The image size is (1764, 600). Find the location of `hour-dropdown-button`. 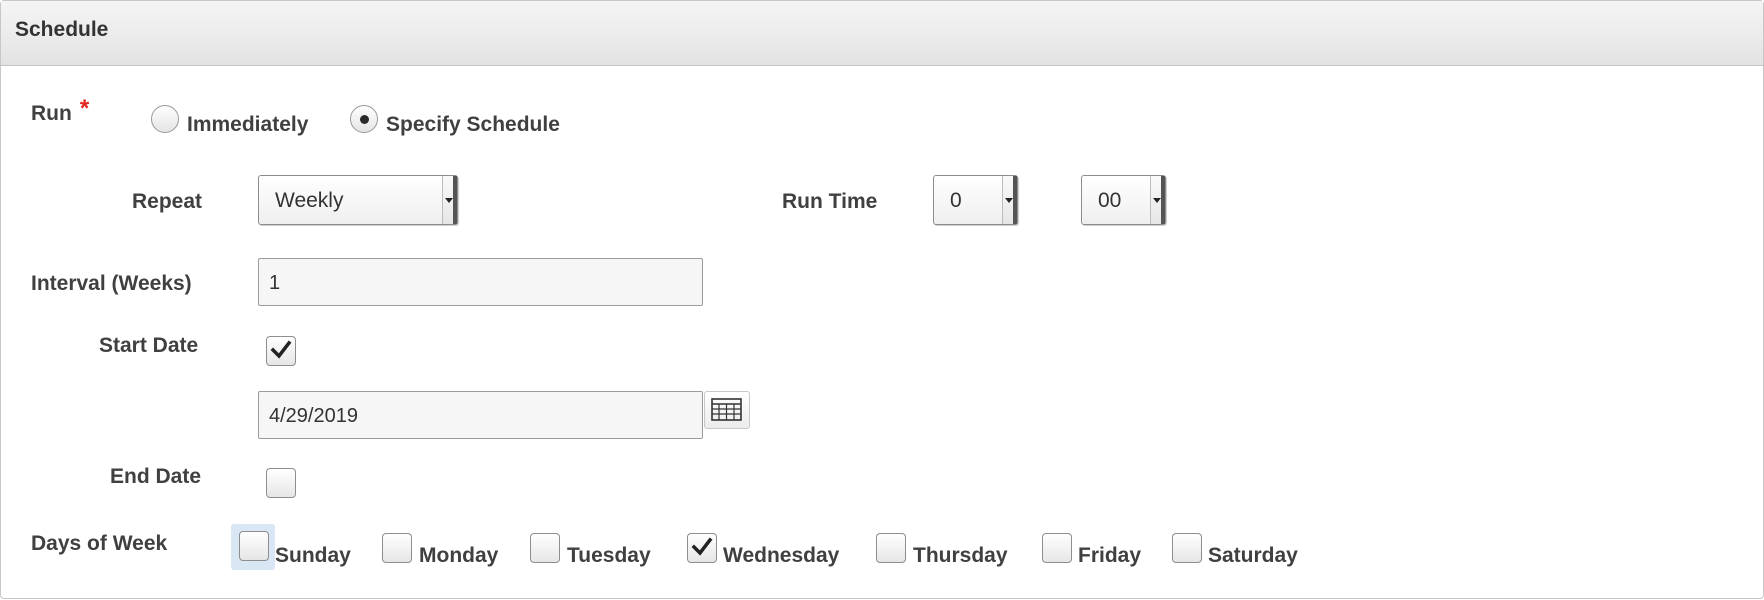

hour-dropdown-button is located at coordinates (1009, 200).